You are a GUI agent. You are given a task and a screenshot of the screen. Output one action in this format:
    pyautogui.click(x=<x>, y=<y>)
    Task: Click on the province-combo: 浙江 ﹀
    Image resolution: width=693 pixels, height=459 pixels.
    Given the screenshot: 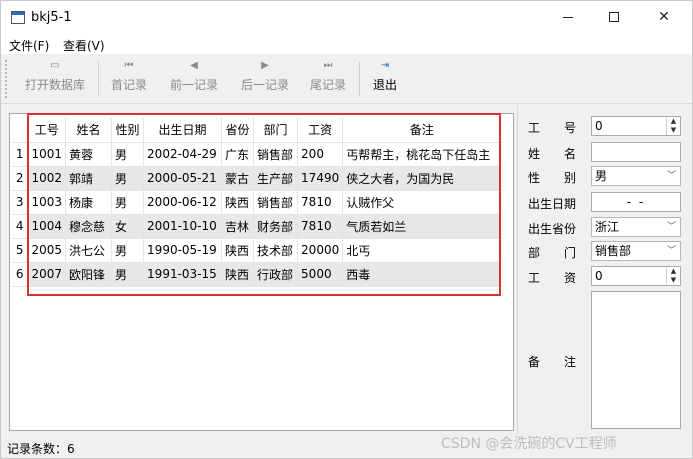 What is the action you would take?
    pyautogui.click(x=636, y=227)
    